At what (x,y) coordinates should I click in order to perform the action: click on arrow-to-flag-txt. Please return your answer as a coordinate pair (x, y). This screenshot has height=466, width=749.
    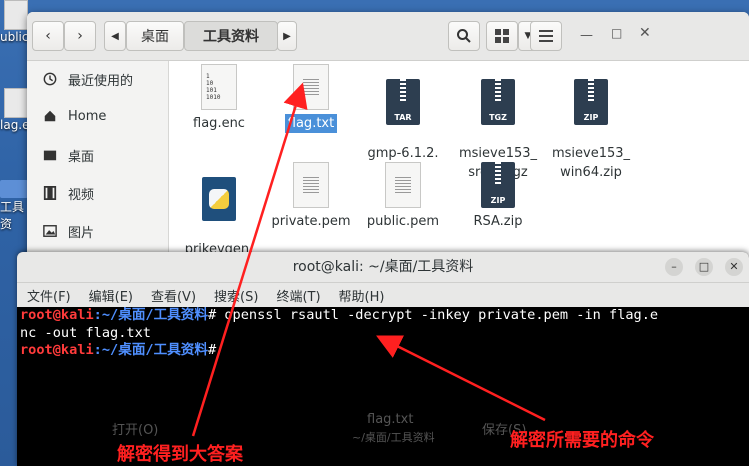
    Looking at the image, I should click on (249, 259).